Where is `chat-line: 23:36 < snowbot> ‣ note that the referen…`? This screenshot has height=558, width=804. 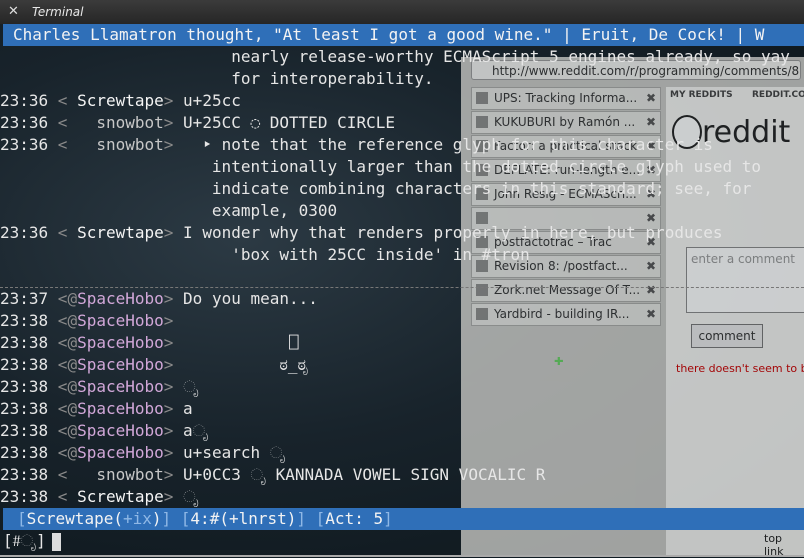
chat-line: 23:36 < snowbot> ‣ note that the referen… is located at coordinates (356, 144).